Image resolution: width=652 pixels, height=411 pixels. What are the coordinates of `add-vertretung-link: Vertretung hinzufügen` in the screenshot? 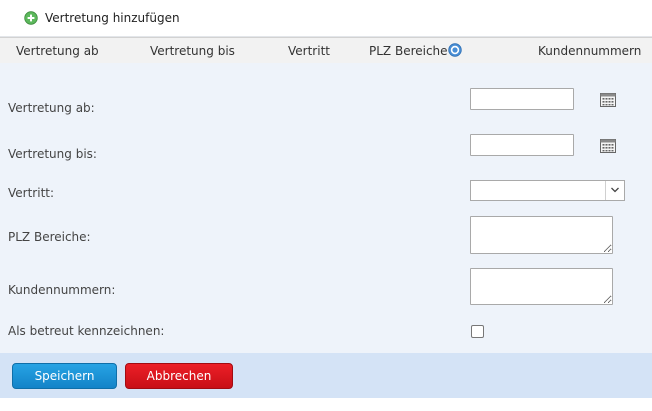 It's located at (102, 18).